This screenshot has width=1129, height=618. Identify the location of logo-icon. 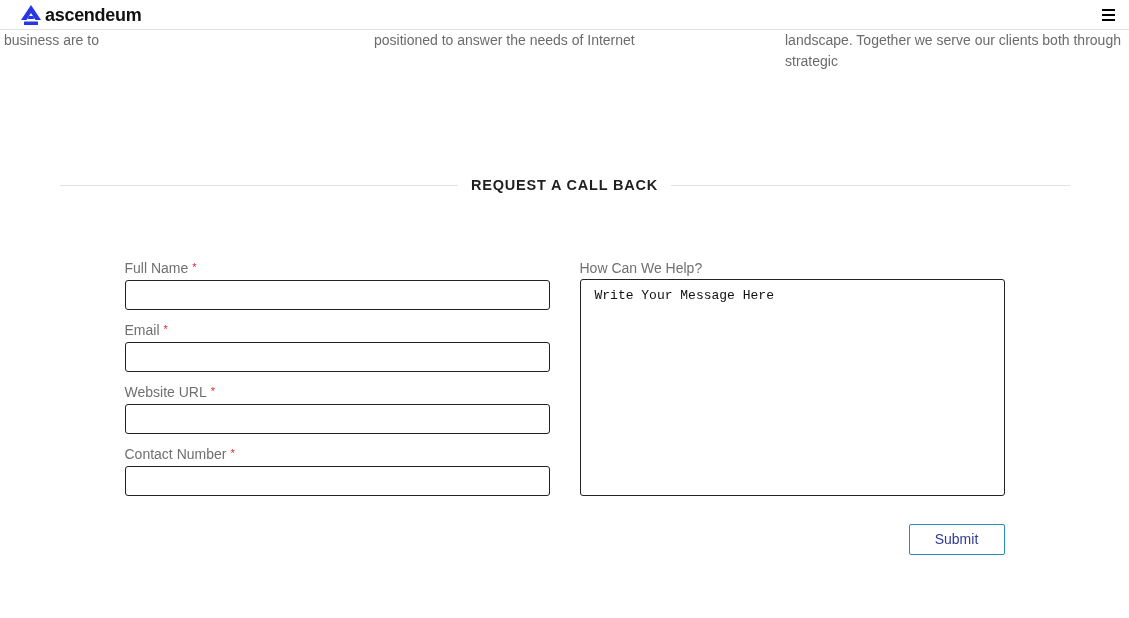
(31, 14).